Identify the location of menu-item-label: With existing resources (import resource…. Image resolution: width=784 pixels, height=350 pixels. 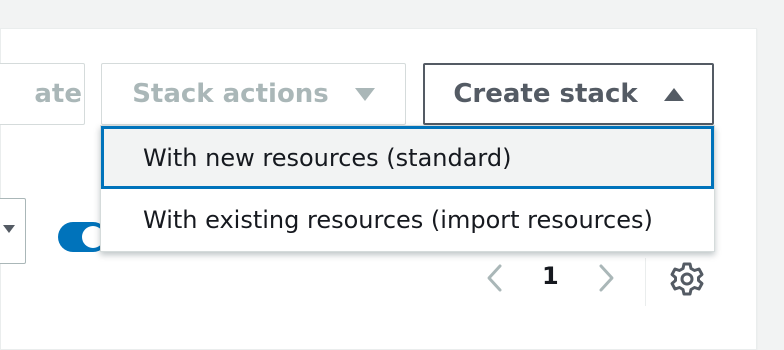
(398, 220).